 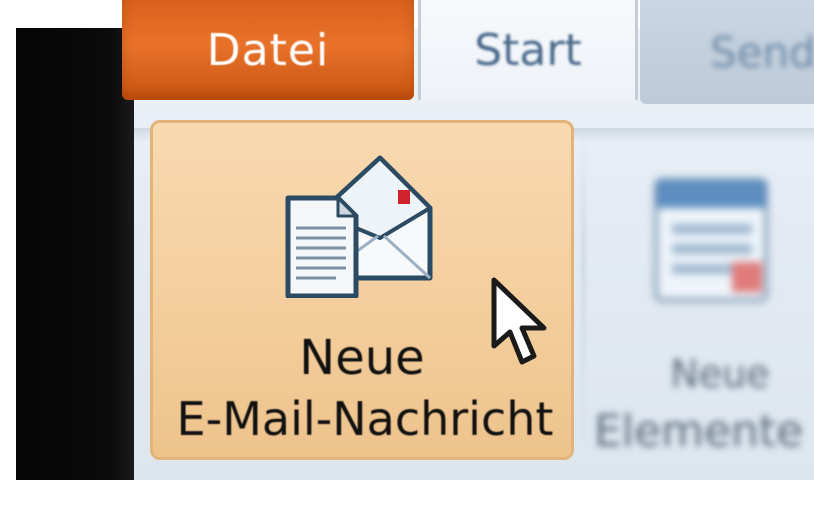 I want to click on new-items-label-line2: Elemente, so click(x=699, y=431).